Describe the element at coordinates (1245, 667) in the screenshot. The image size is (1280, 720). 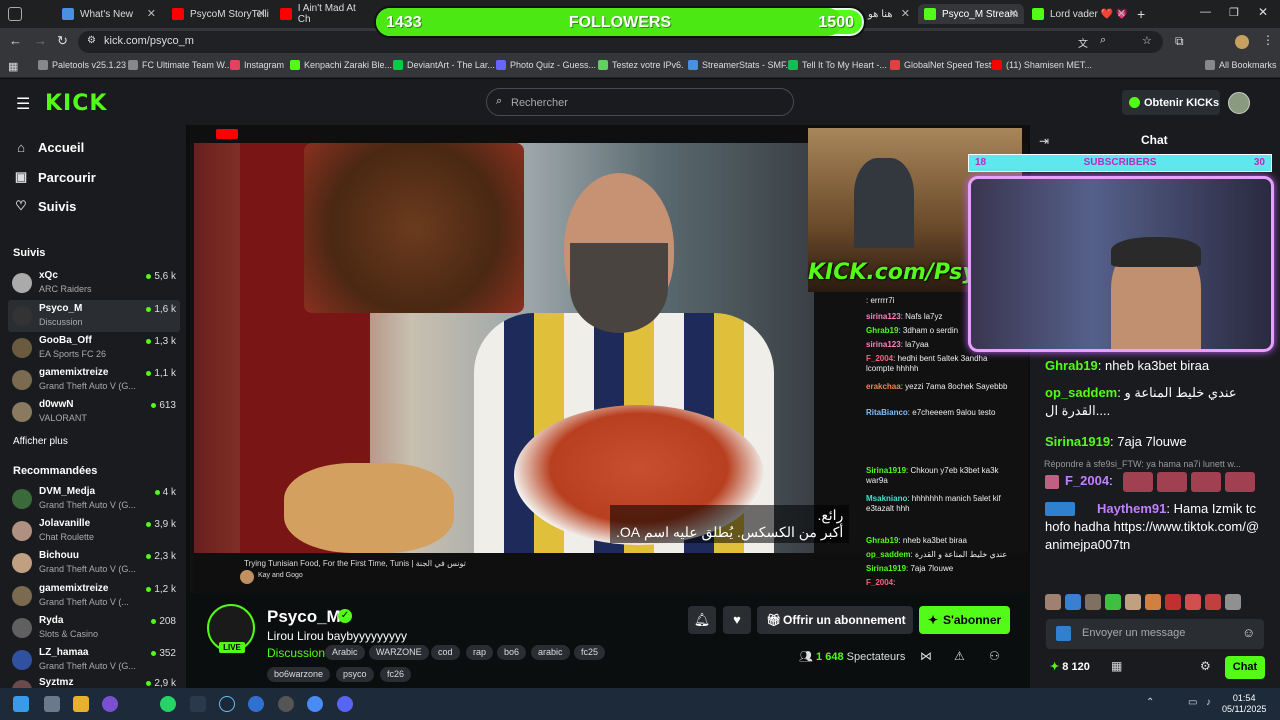
I see `send-chat-button: Chat` at that location.